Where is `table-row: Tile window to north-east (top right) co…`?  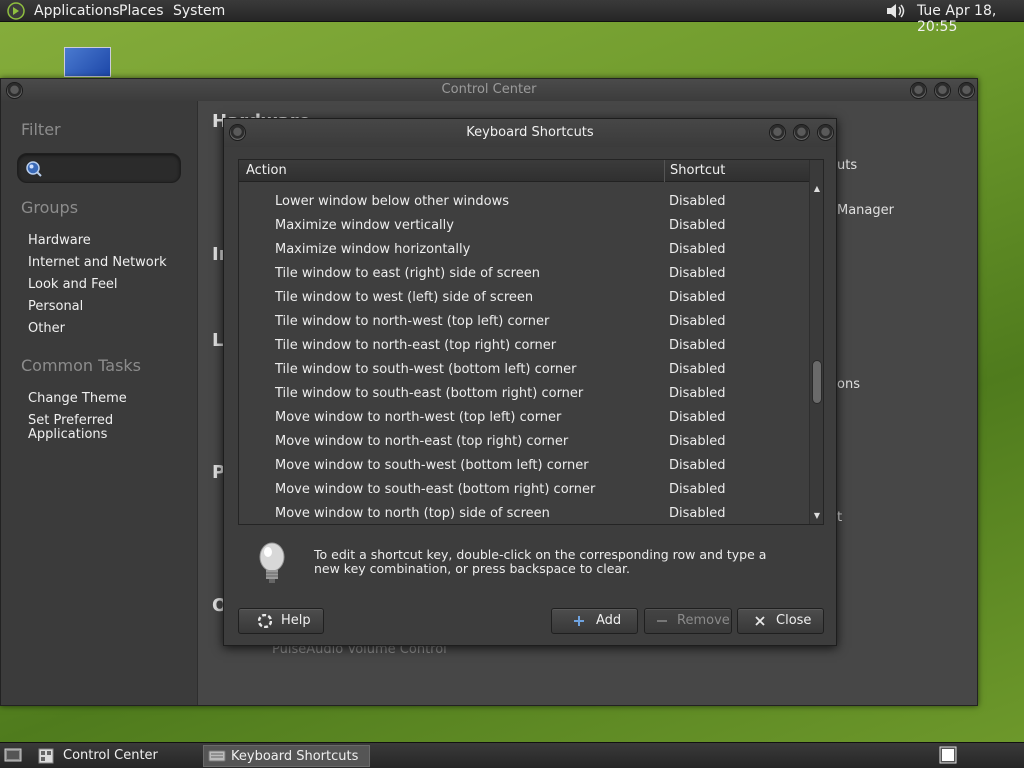 table-row: Tile window to north-east (top right) co… is located at coordinates (524, 346).